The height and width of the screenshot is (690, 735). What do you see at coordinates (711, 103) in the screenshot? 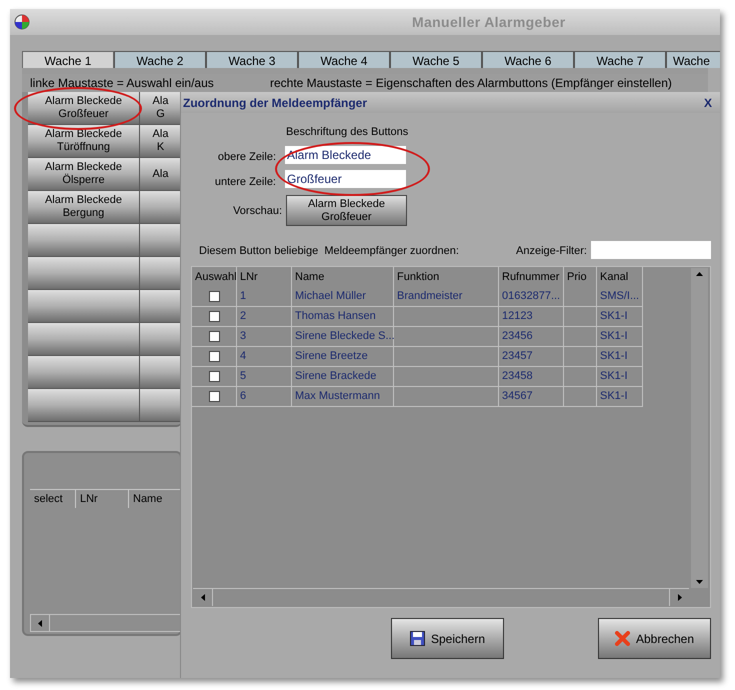
I see `close-button: X` at bounding box center [711, 103].